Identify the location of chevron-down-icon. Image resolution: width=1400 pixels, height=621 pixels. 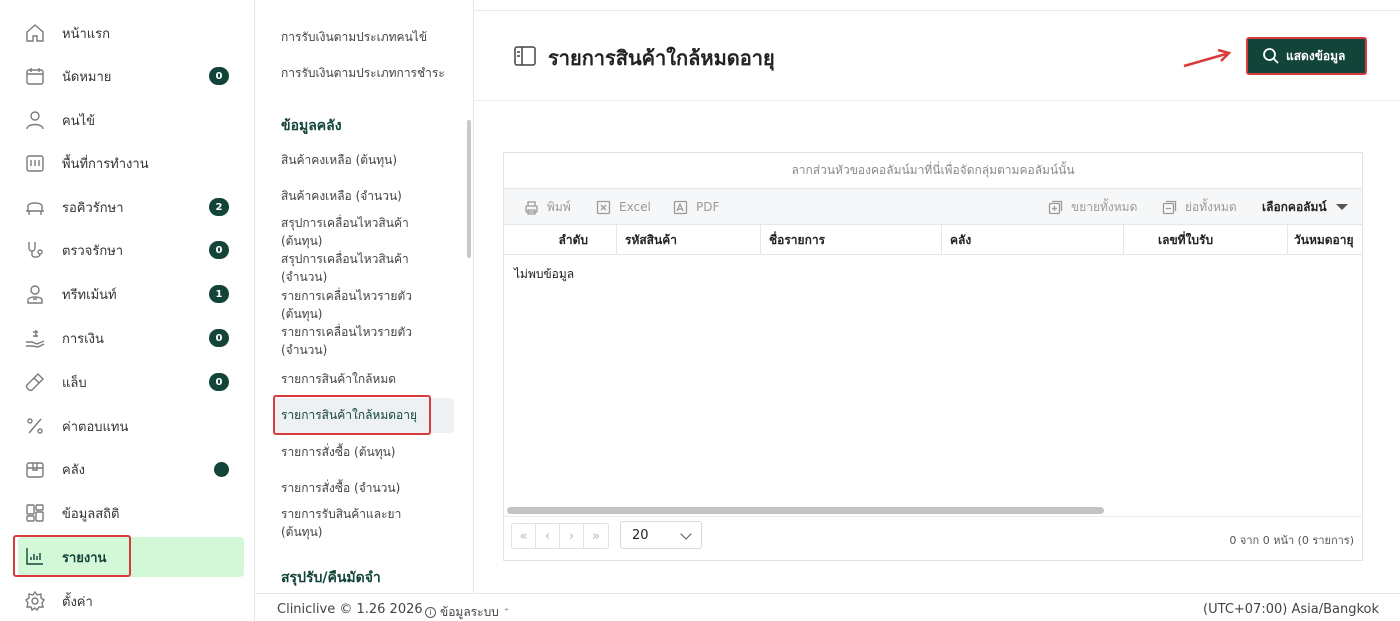
(686, 534).